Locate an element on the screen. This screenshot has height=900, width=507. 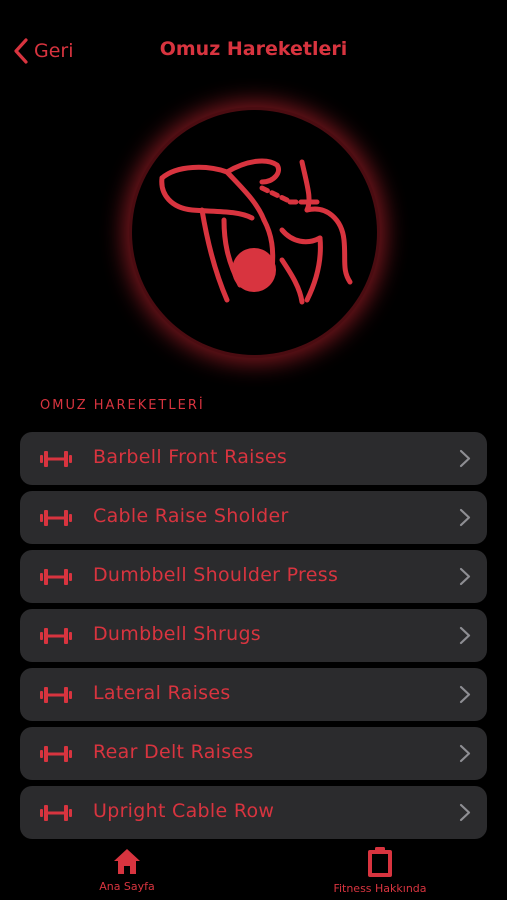
shoulder-muscle-icon is located at coordinates (256, 231).